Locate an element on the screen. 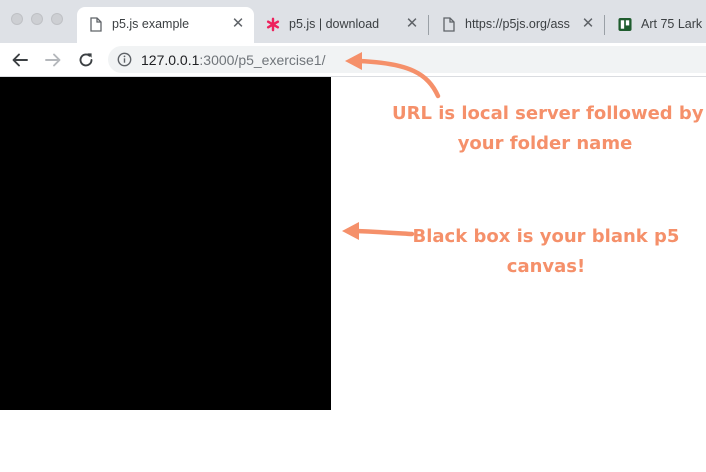 The height and width of the screenshot is (472, 706). arrow-right-icon is located at coordinates (53, 60).